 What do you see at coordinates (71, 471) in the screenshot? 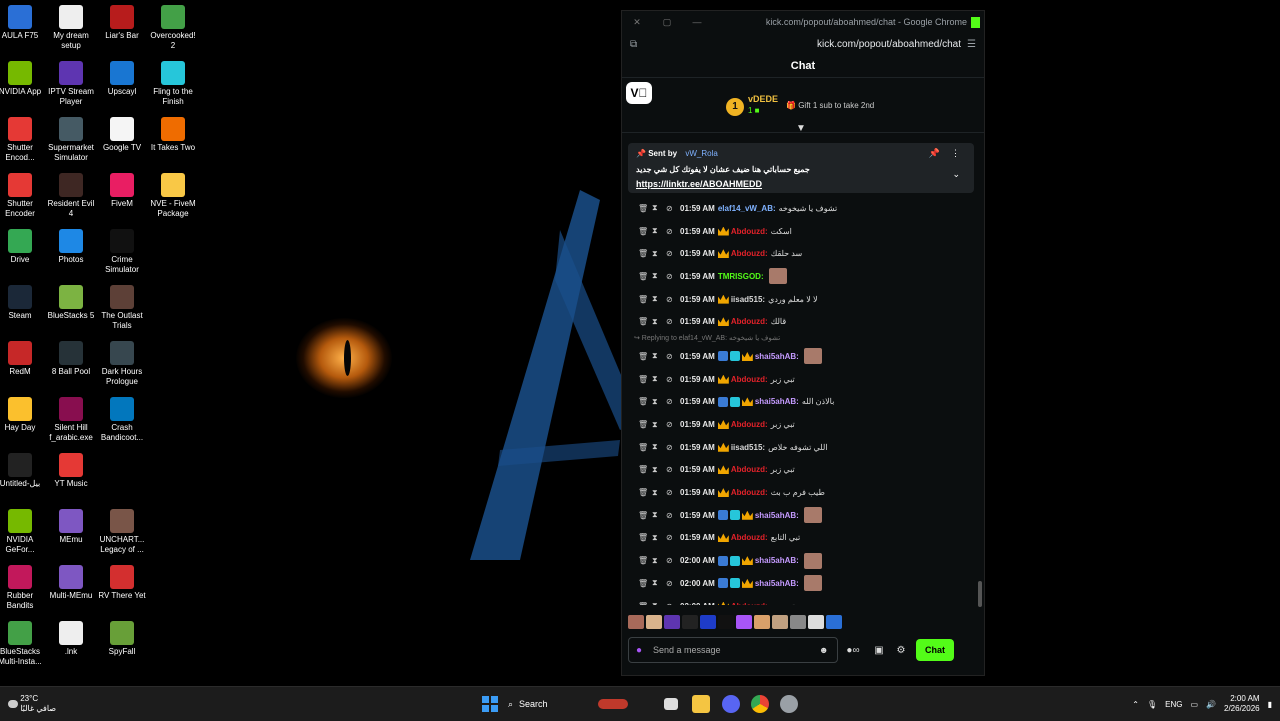
I see `desktop-icon: YT Music` at bounding box center [71, 471].